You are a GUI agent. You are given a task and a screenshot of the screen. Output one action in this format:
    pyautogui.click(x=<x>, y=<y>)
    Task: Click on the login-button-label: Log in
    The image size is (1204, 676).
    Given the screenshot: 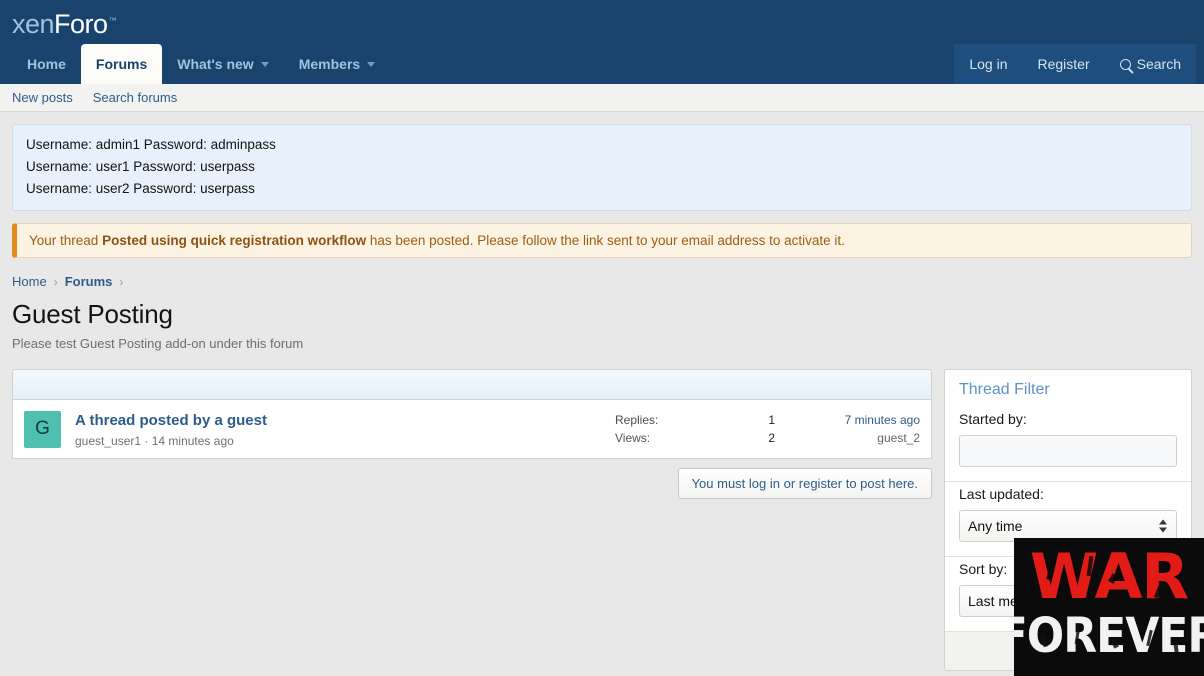 What is the action you would take?
    pyautogui.click(x=988, y=64)
    